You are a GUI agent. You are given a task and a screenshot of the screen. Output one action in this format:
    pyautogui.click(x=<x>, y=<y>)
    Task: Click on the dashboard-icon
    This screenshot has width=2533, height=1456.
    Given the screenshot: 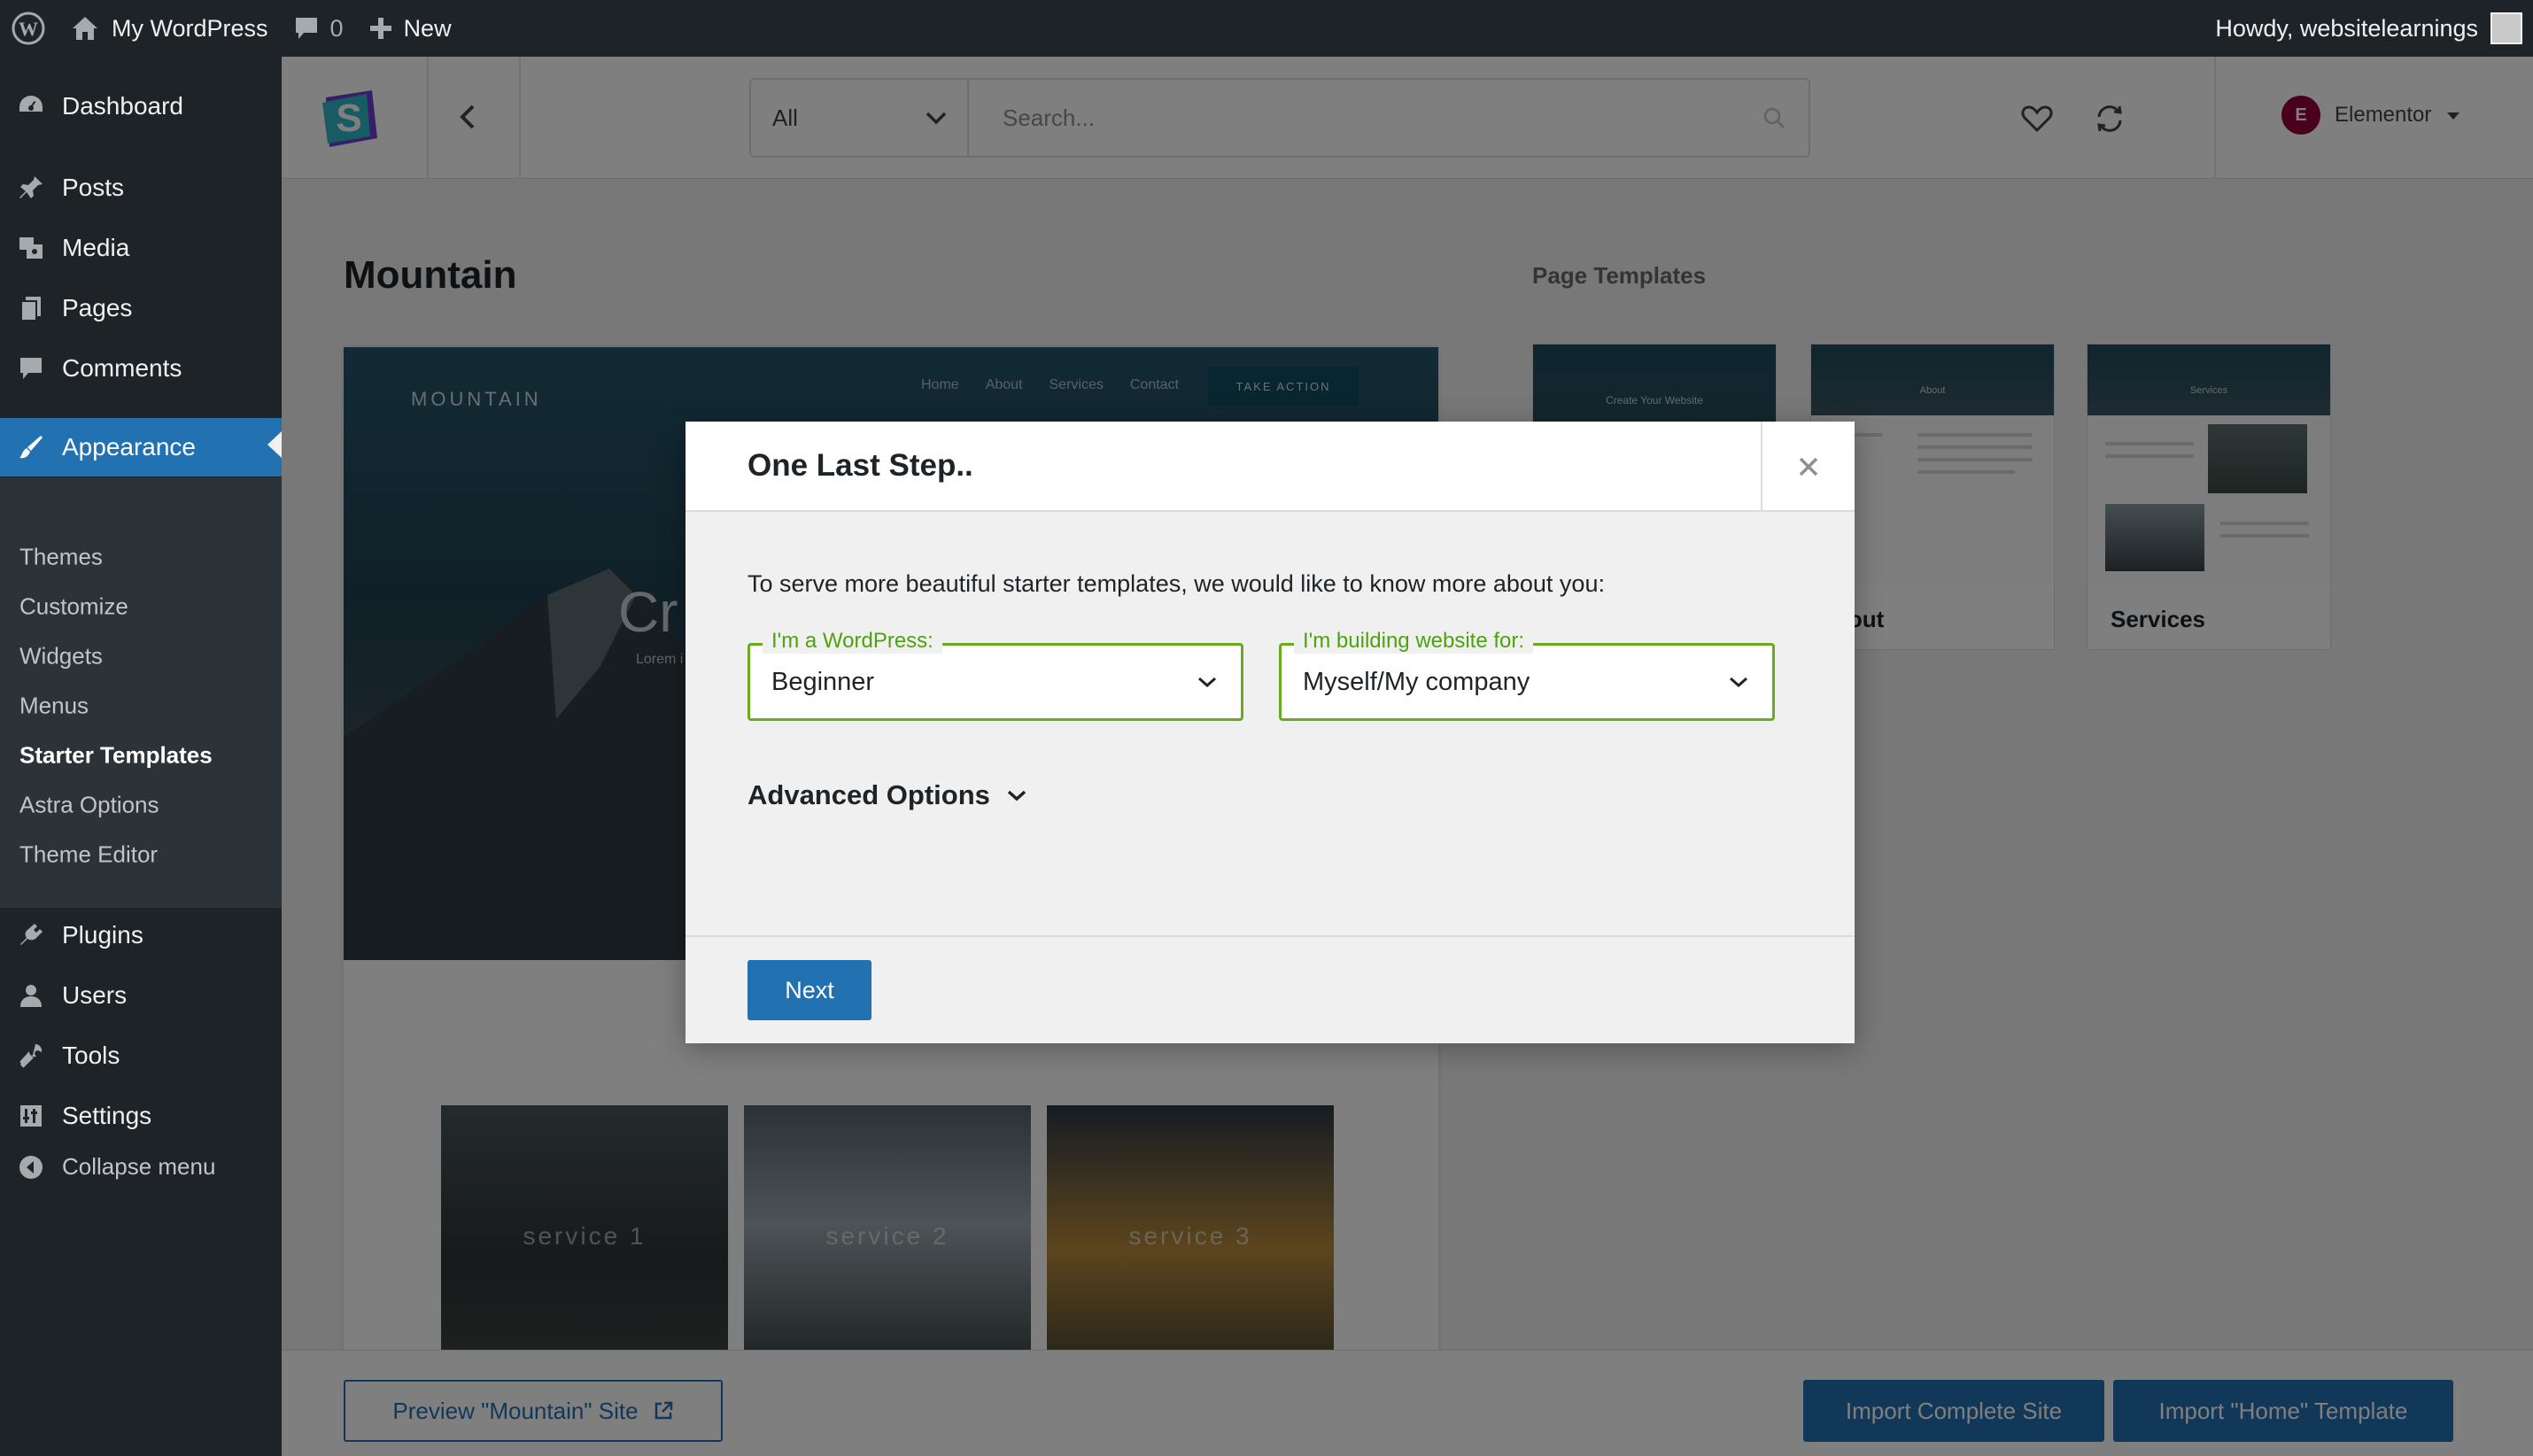 What is the action you would take?
    pyautogui.click(x=31, y=106)
    